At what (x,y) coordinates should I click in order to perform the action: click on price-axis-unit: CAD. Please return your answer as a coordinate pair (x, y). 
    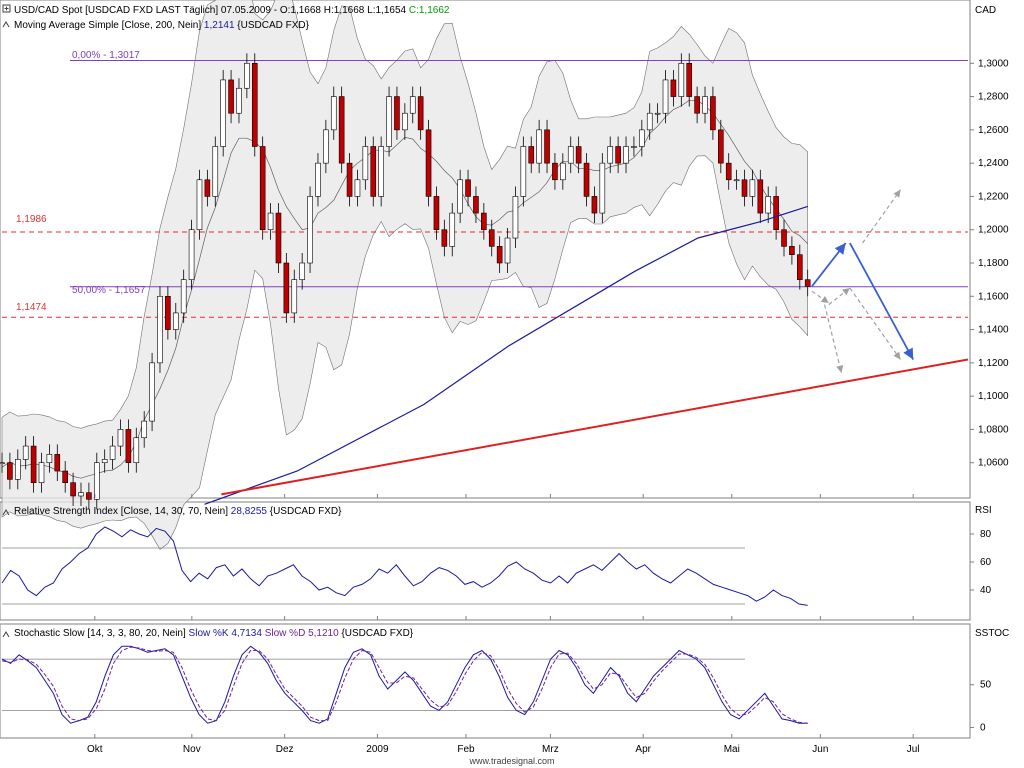
    Looking at the image, I should click on (985, 10).